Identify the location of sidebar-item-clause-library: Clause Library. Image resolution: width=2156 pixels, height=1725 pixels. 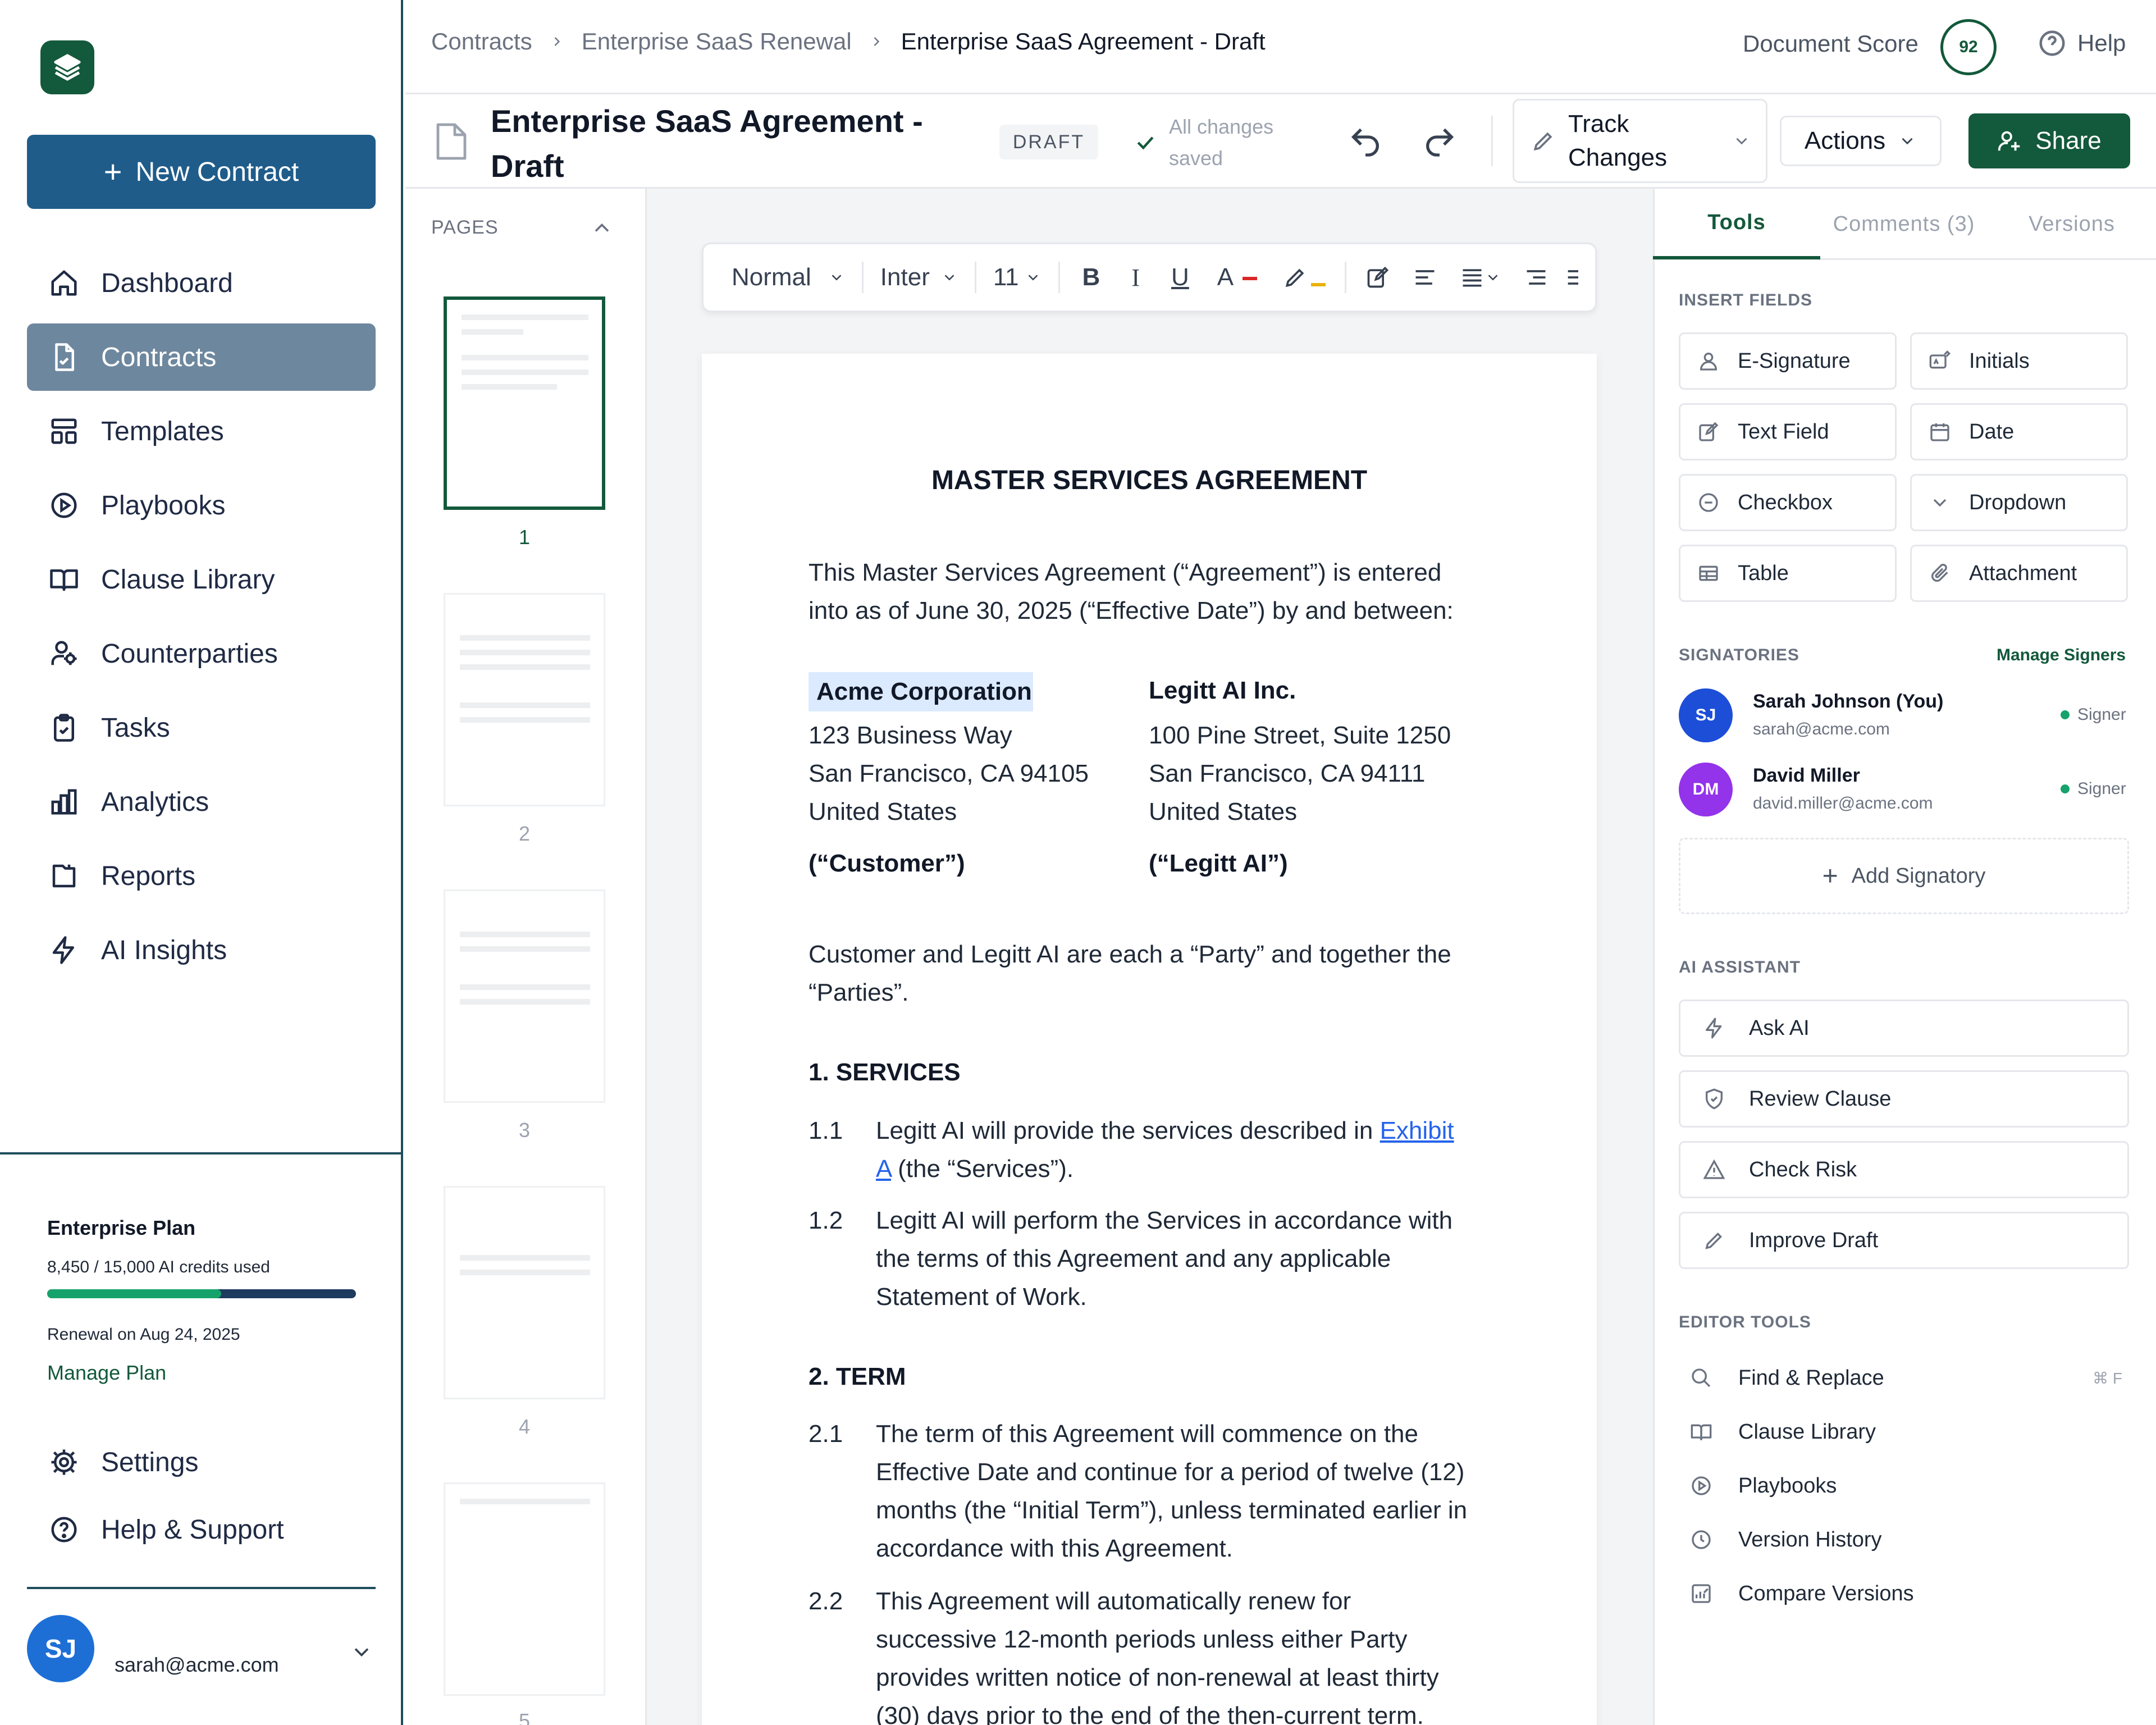
(201, 580).